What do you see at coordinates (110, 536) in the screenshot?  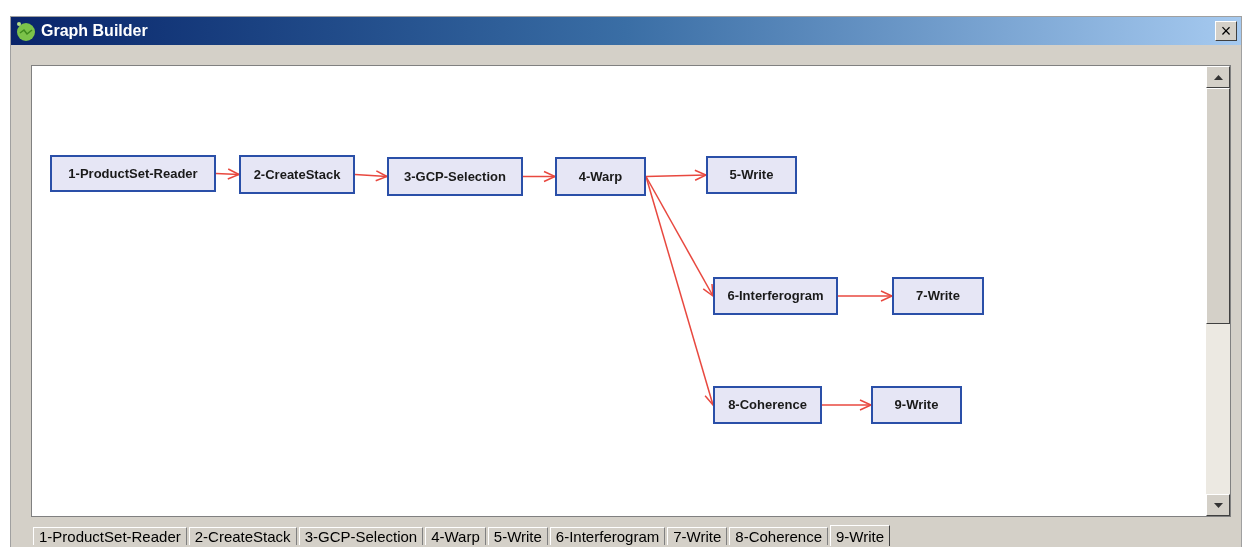 I see `tab: 1-ProductSet-Reader` at bounding box center [110, 536].